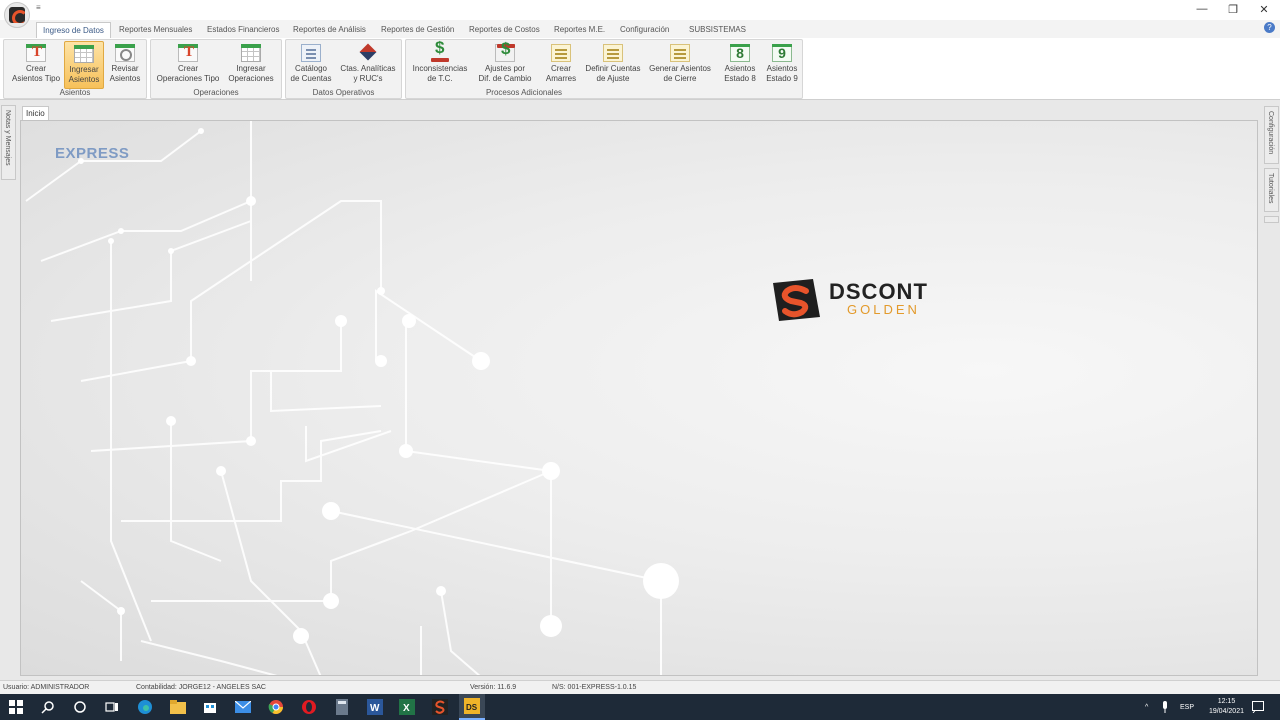  I want to click on side-tab-label: Tutoriales, so click(1270, 188).